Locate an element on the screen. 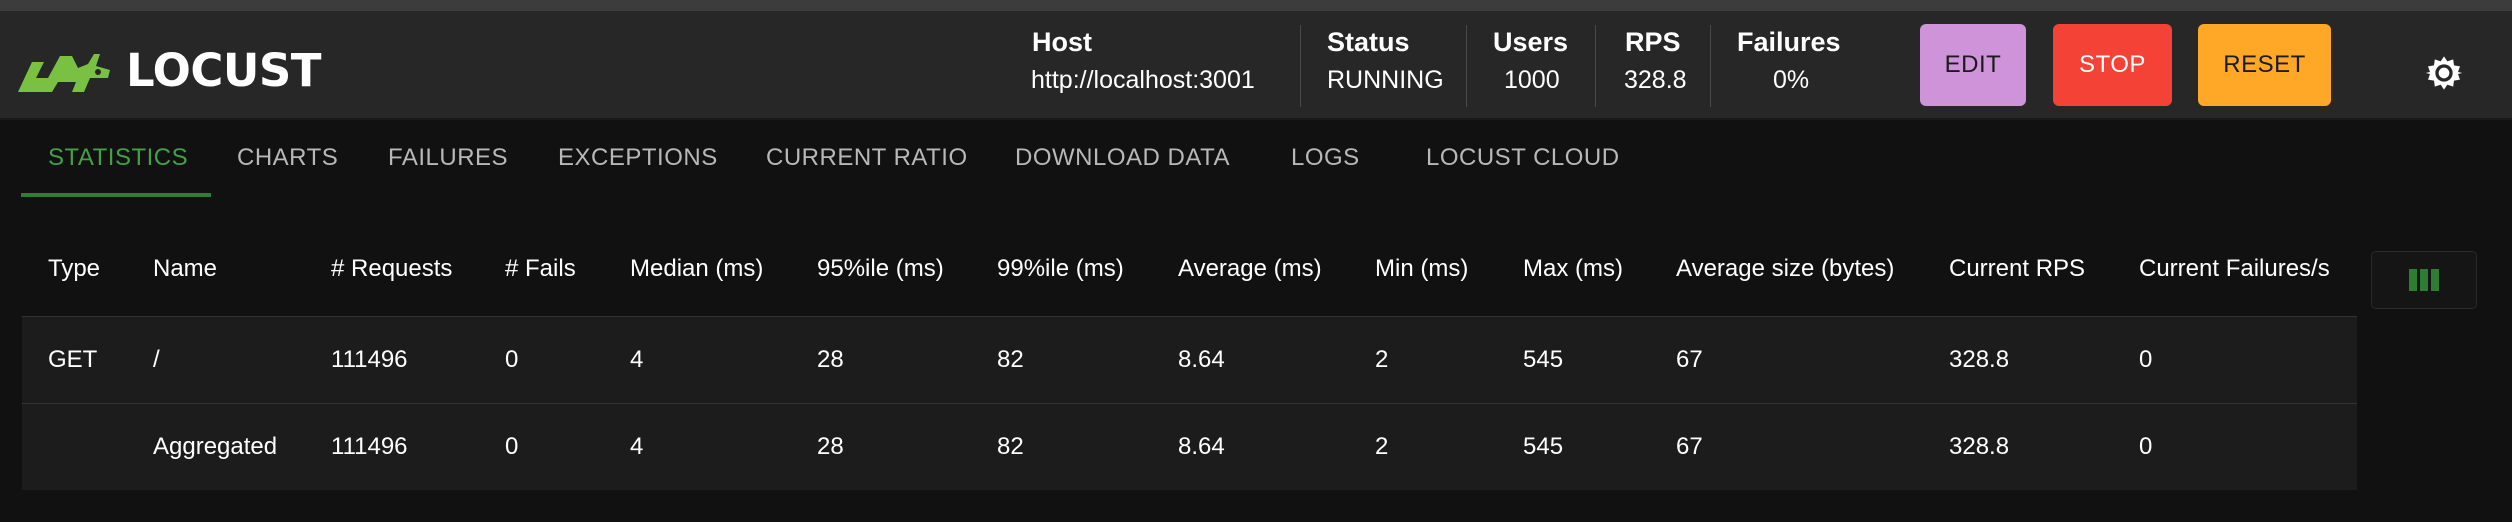 The image size is (2512, 522). column-header-max: Max (ms) is located at coordinates (1573, 273).